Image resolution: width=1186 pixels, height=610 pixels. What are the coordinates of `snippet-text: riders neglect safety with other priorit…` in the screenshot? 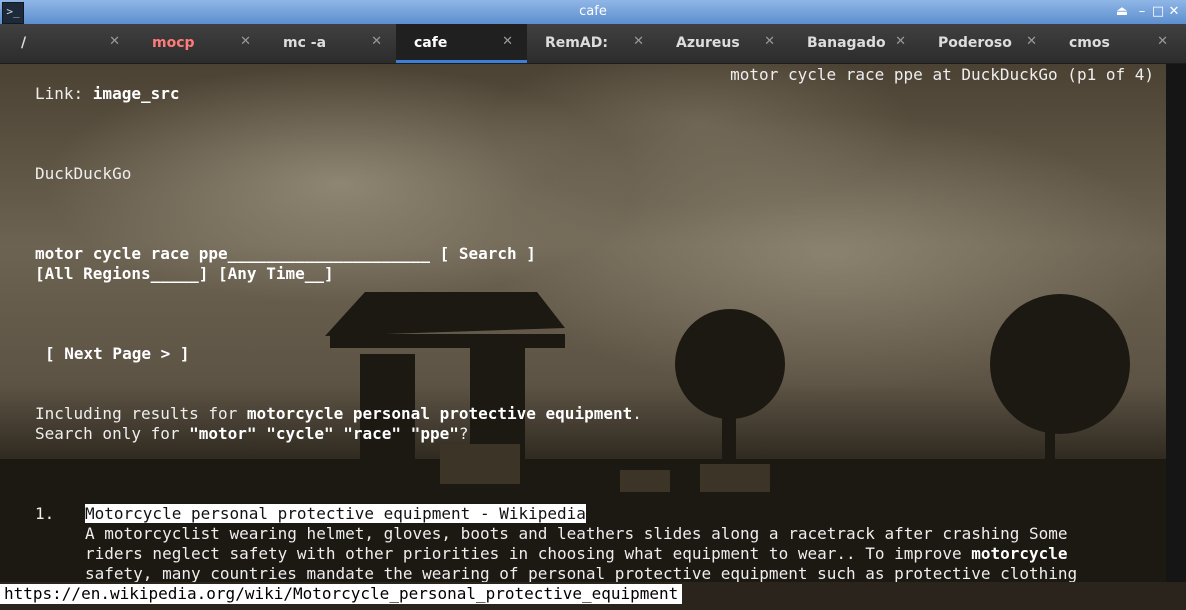 It's located at (528, 553).